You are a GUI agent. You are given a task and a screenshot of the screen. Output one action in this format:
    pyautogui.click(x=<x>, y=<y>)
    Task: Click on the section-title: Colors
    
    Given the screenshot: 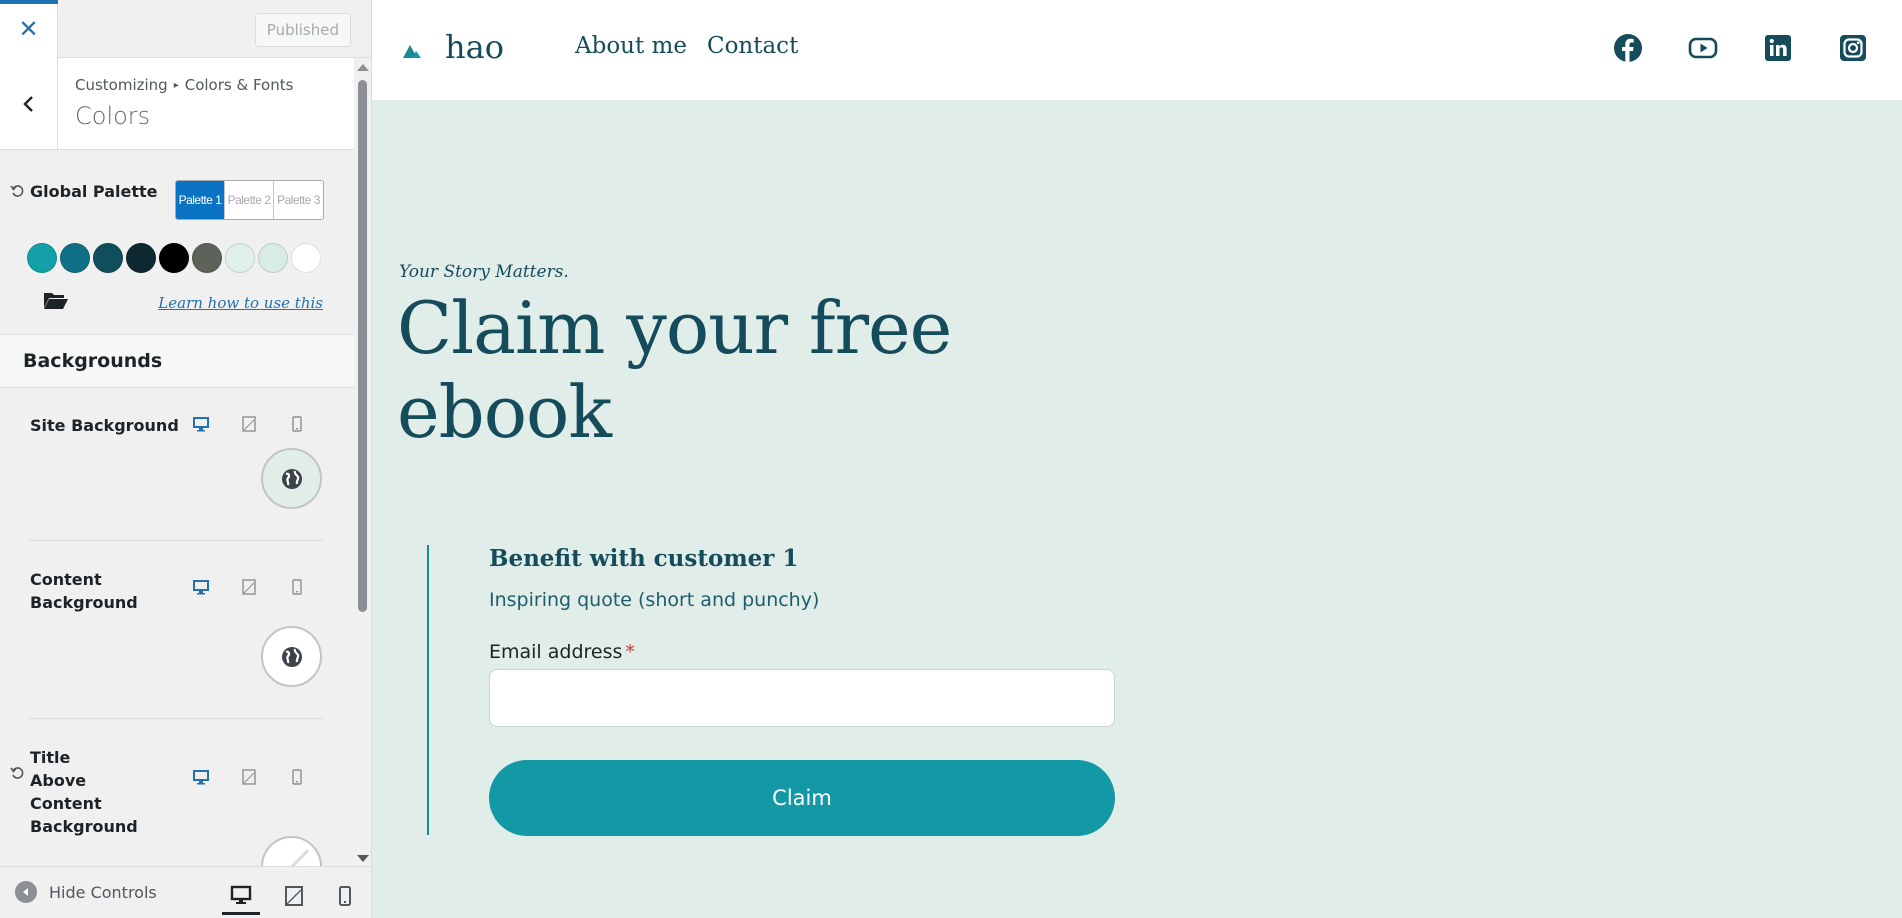 What is the action you would take?
    pyautogui.click(x=113, y=116)
    